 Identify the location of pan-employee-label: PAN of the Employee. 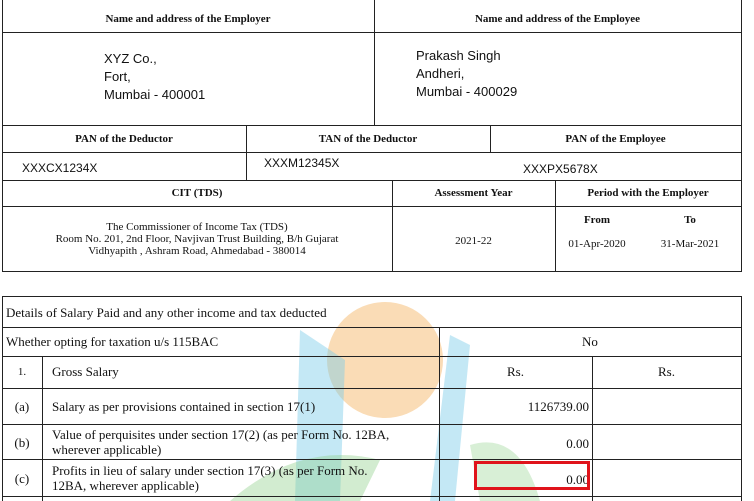
(615, 139).